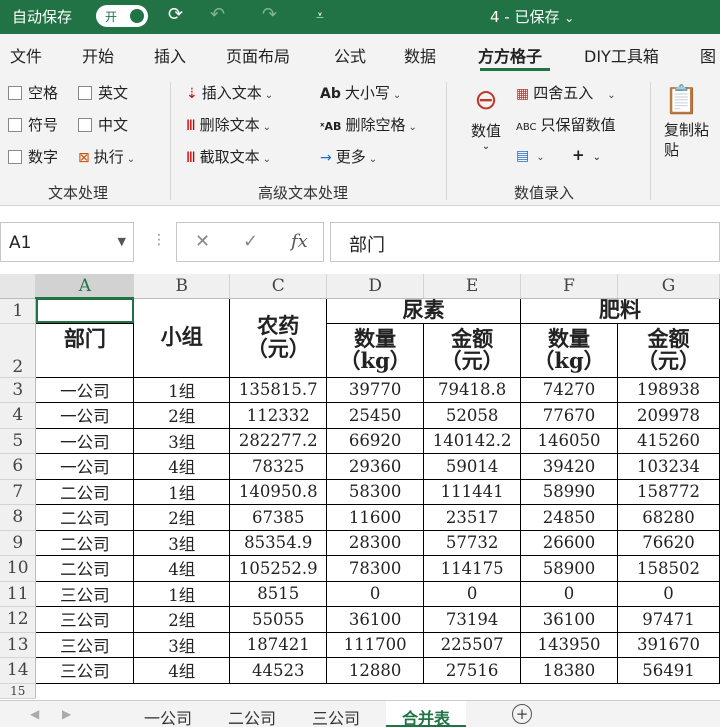  I want to click on header-urea: 尿素, so click(424, 310).